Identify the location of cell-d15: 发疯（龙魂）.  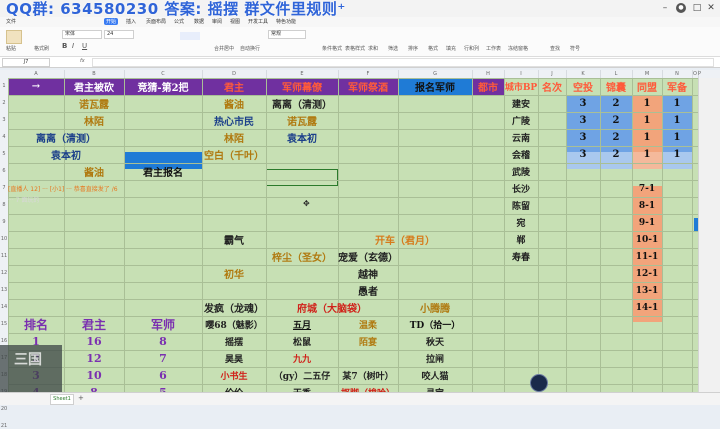
(234, 307).